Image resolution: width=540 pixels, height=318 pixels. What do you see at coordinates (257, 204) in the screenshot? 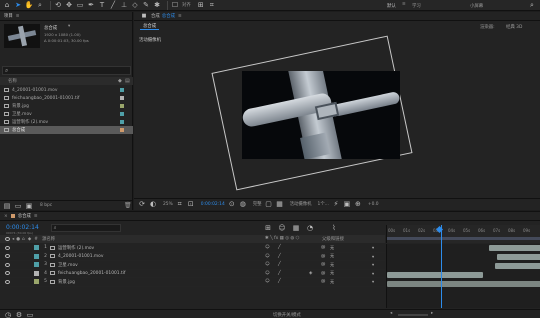
I see `resolution-dropdown: 完整` at bounding box center [257, 204].